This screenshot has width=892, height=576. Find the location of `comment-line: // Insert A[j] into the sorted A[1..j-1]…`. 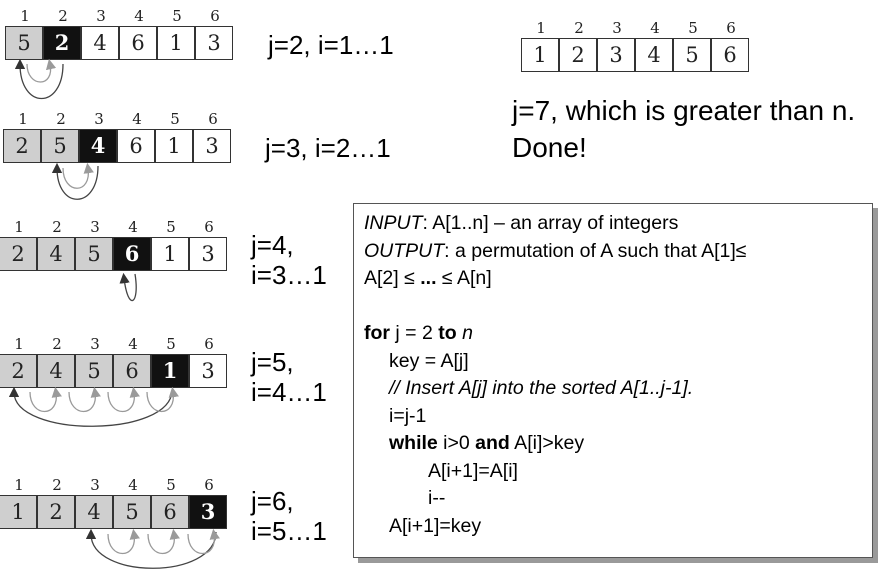

comment-line: // Insert A[j] into the sorted A[1..j-1]… is located at coordinates (541, 388).